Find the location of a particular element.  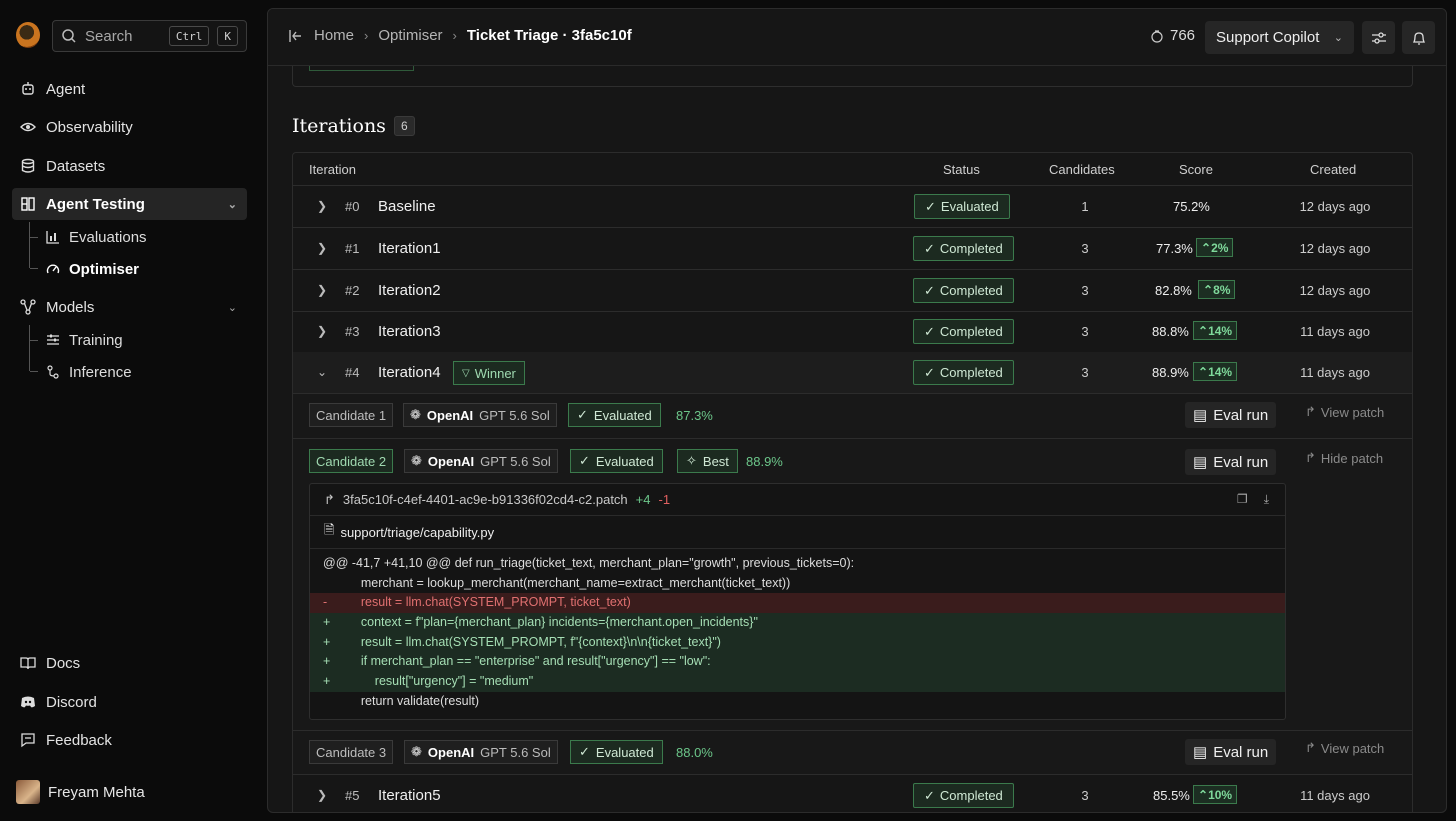

provider-name: OpenAI is located at coordinates (450, 415).